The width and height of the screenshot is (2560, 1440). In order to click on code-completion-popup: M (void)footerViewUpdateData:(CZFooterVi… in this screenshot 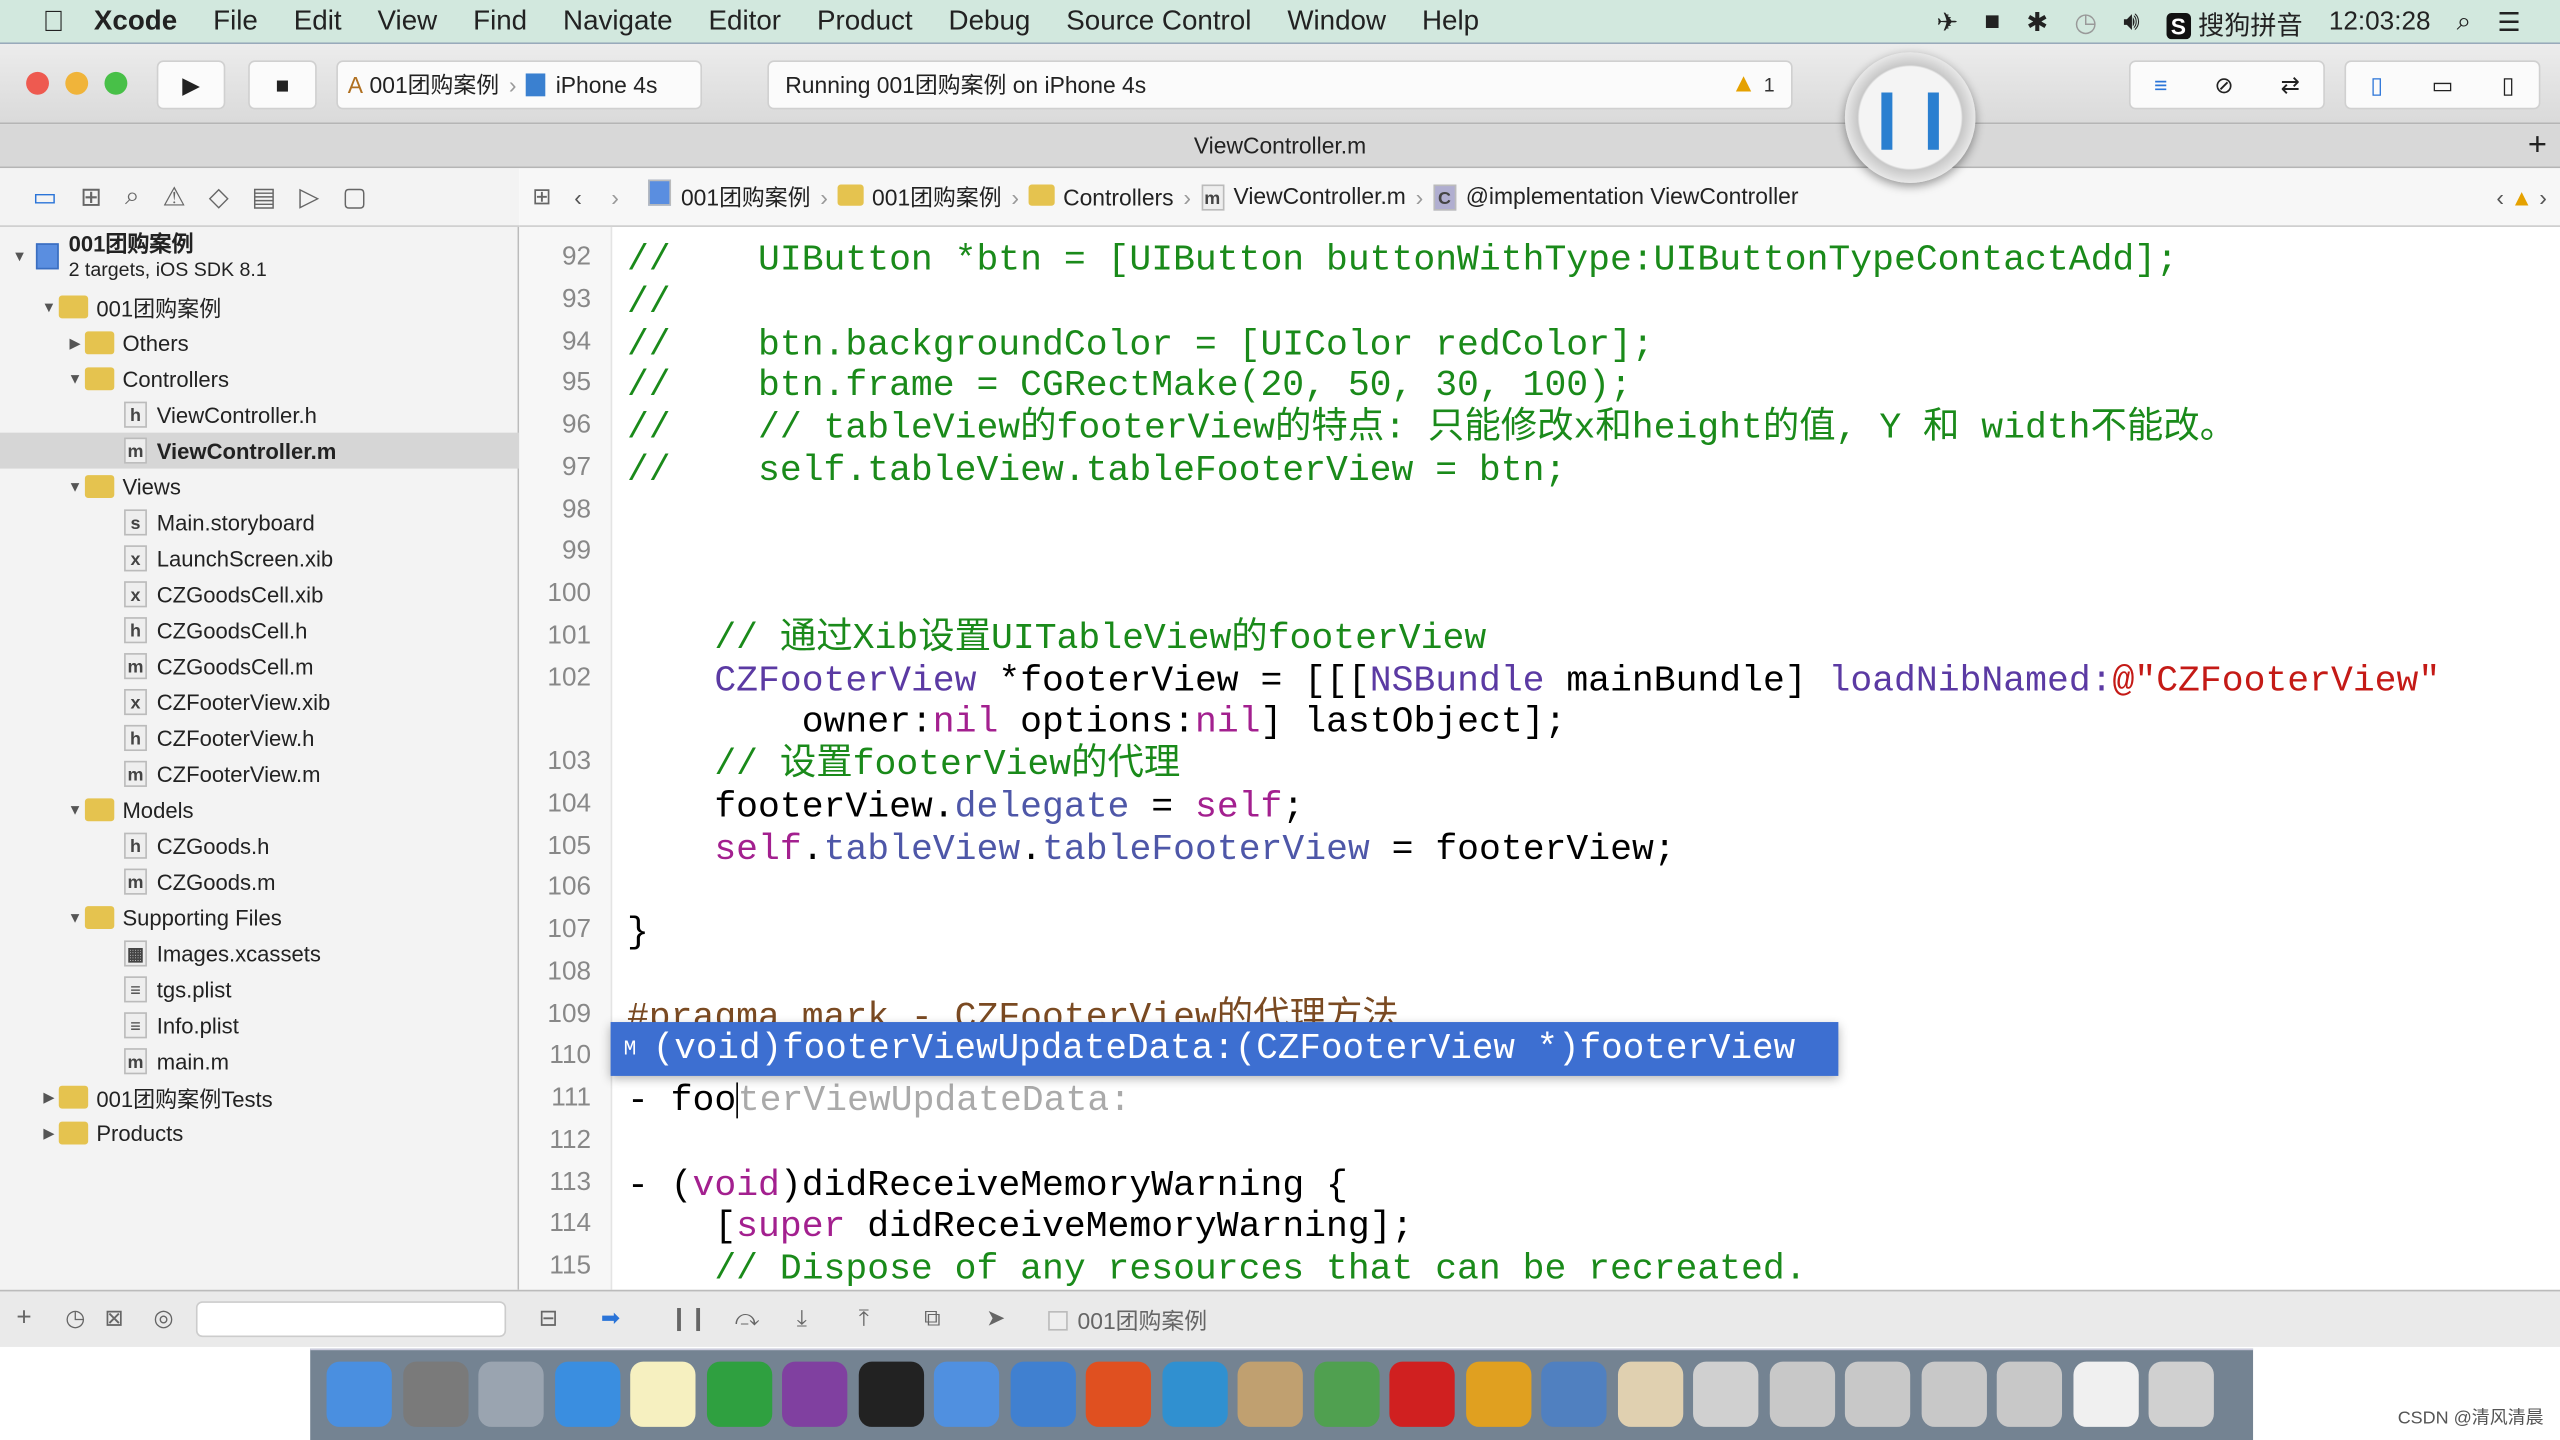, I will do `click(1224, 1049)`.